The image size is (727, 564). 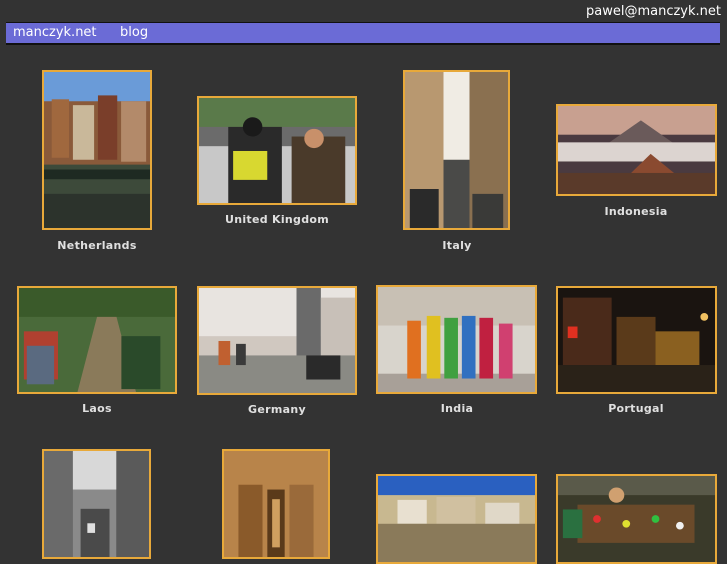 What do you see at coordinates (636, 340) in the screenshot?
I see `photo-portugal` at bounding box center [636, 340].